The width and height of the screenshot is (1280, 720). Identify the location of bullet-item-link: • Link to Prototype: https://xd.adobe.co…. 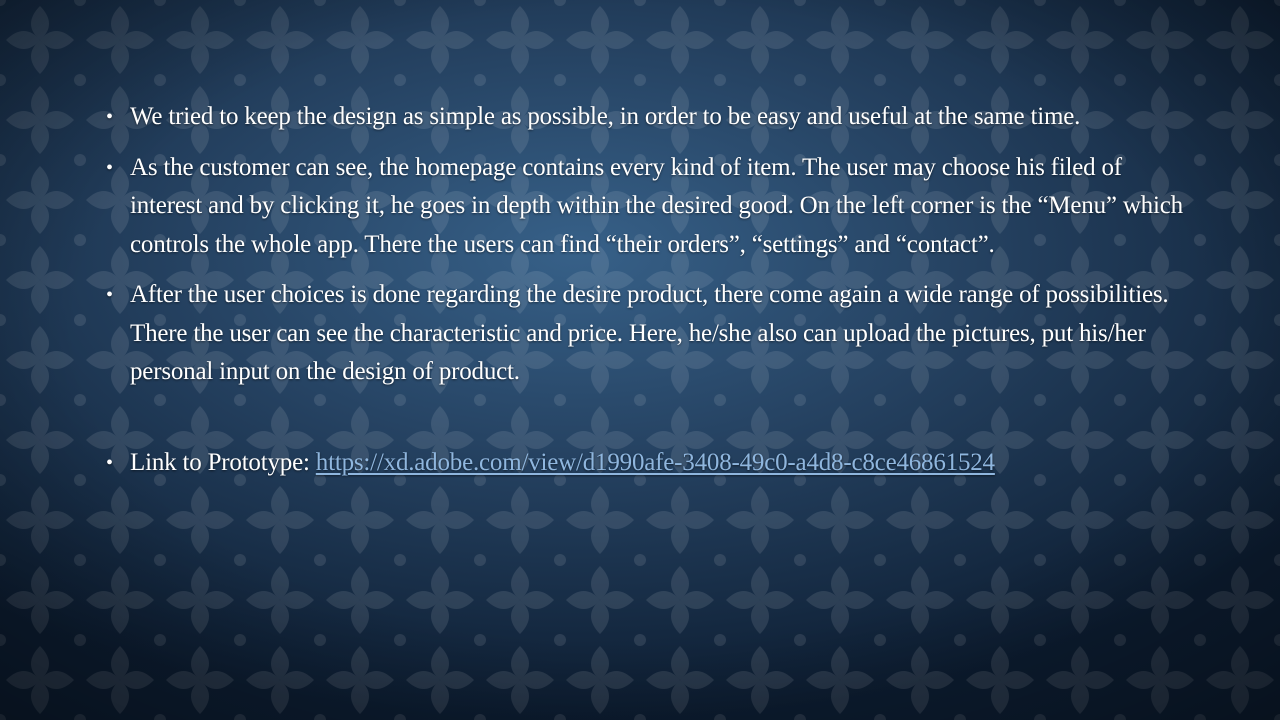
(649, 463).